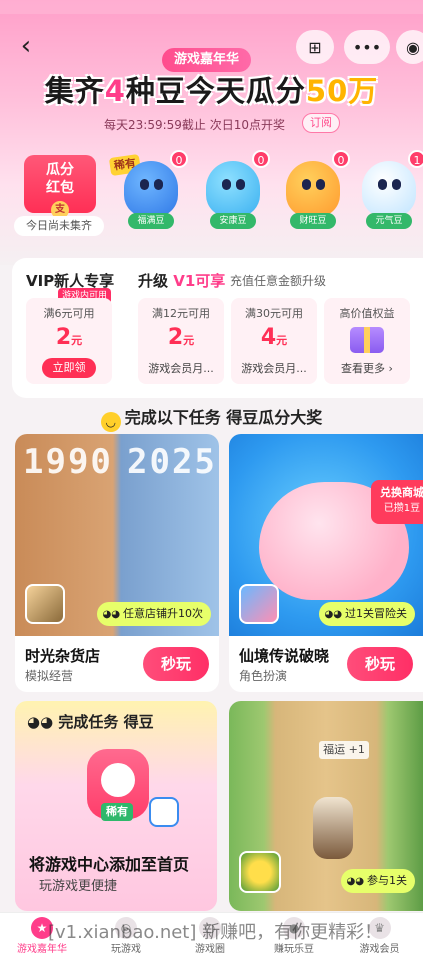 This screenshot has height=954, width=423. I want to click on game-name: 仙境传说破晓, so click(284, 656).